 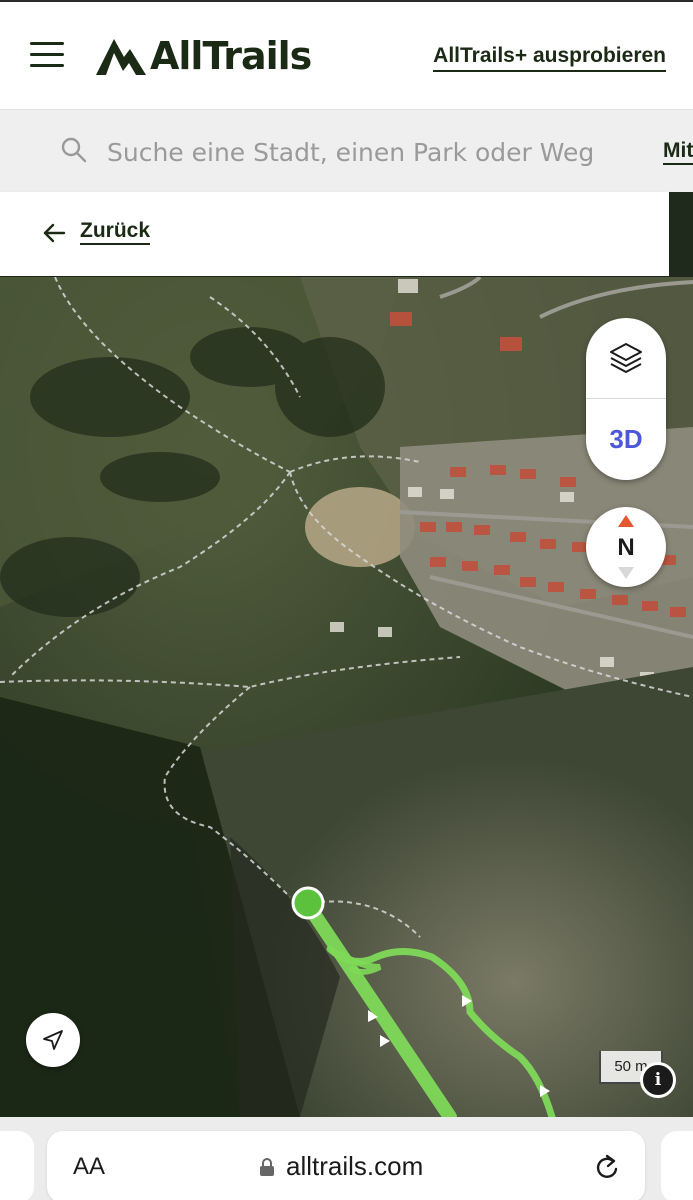 What do you see at coordinates (346, 55) in the screenshot?
I see `top-header: AllTrails AllTrails+ ausprobieren` at bounding box center [346, 55].